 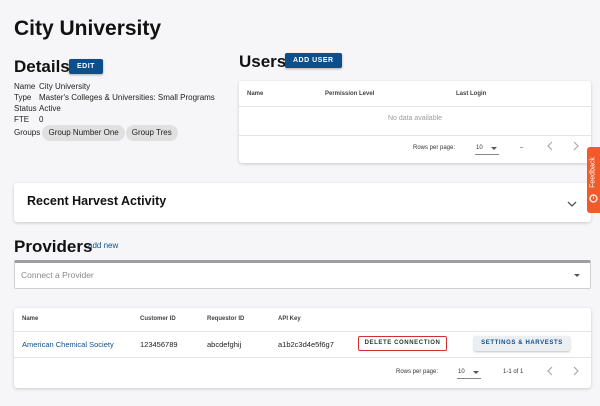 I want to click on detail-key: FTE, so click(x=22, y=119).